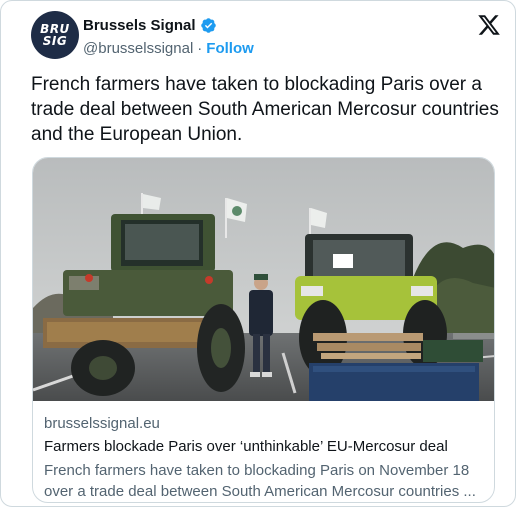 This screenshot has width=516, height=507. What do you see at coordinates (489, 25) in the screenshot?
I see `x-logo-icon` at bounding box center [489, 25].